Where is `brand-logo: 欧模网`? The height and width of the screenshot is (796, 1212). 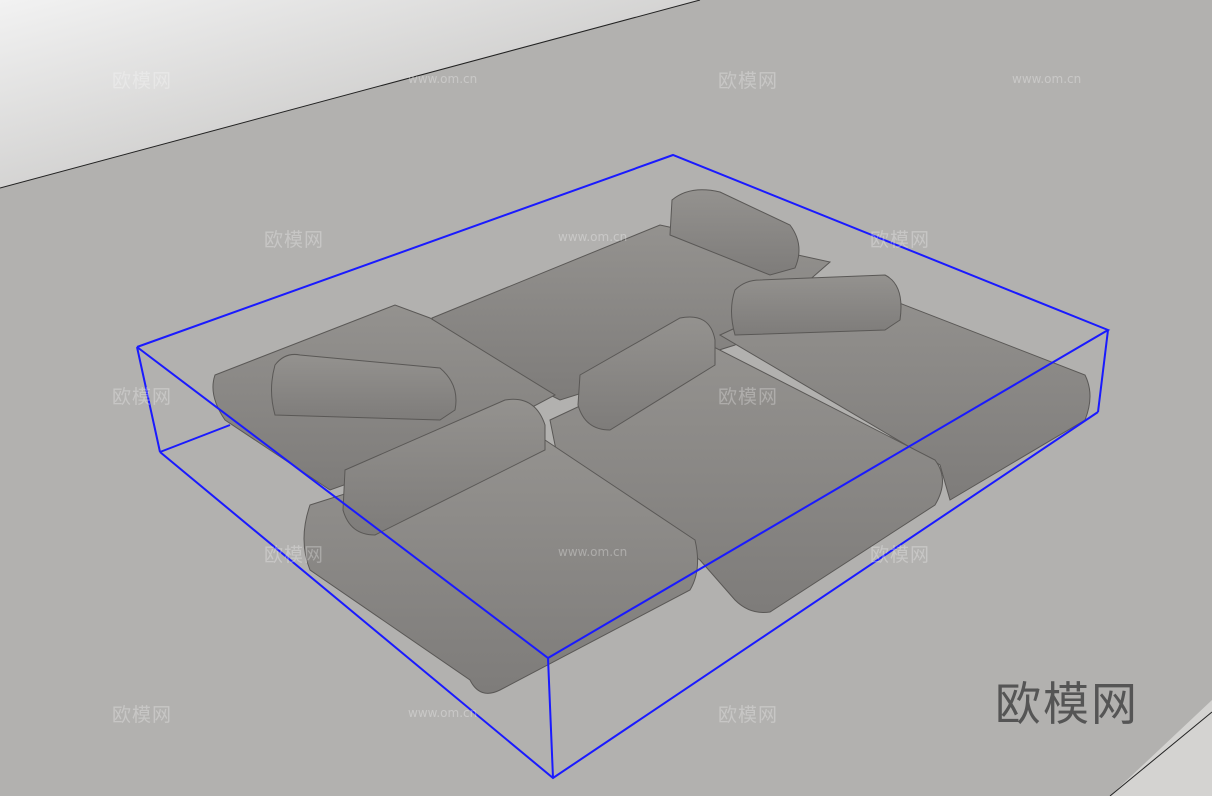 brand-logo: 欧模网 is located at coordinates (1067, 704).